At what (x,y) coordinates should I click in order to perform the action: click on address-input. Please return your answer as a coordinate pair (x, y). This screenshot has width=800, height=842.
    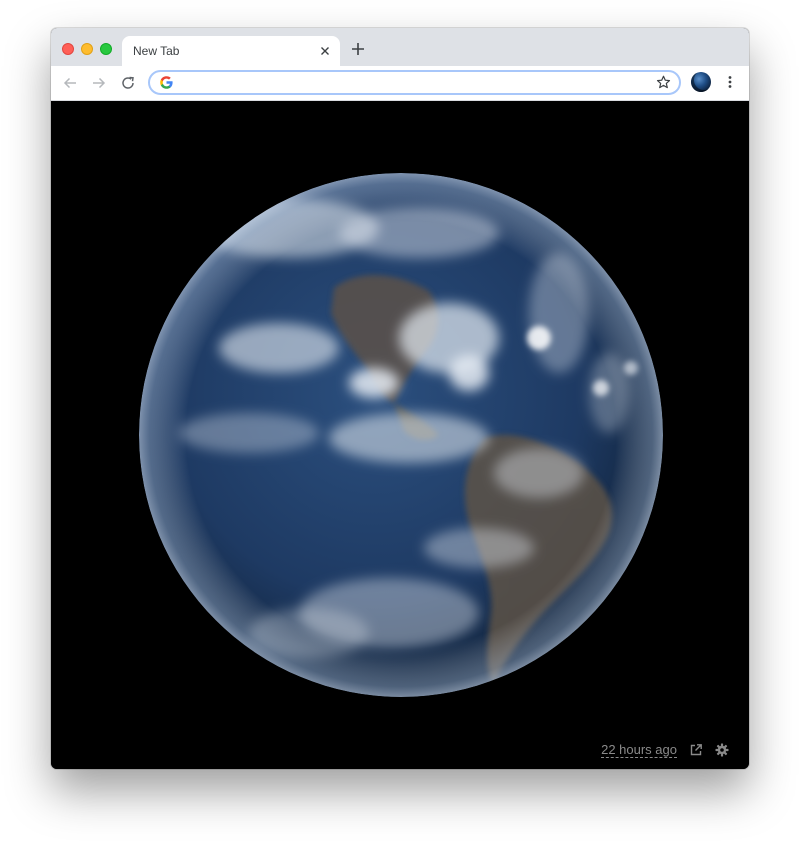
    Looking at the image, I should click on (412, 84).